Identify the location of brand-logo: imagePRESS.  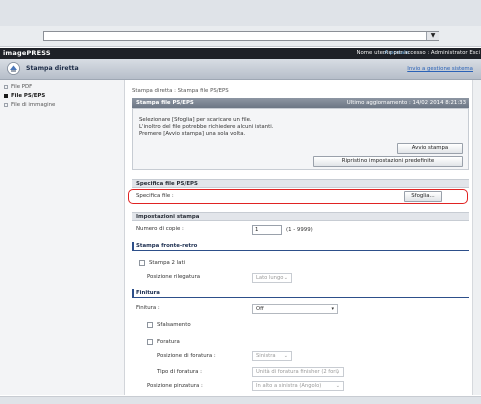
(27, 53).